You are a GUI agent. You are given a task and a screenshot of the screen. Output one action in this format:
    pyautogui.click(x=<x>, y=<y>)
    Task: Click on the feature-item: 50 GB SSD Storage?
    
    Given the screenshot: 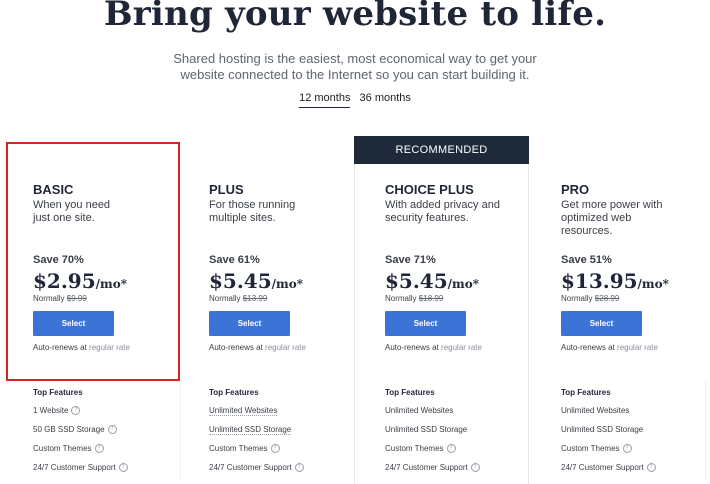 What is the action you would take?
    pyautogui.click(x=108, y=434)
    